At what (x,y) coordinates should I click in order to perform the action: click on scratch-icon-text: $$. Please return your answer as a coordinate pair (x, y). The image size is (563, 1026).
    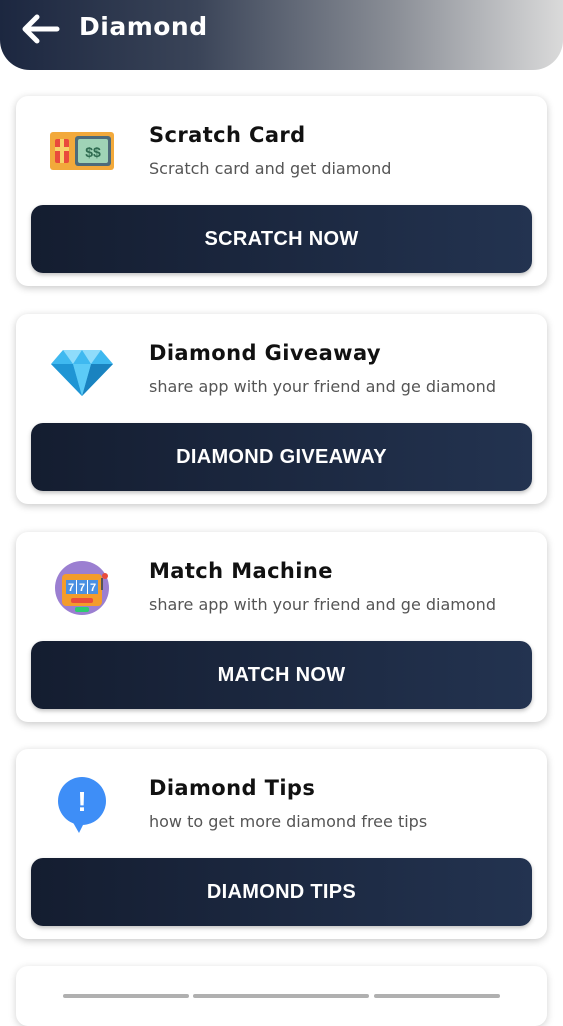
    Looking at the image, I should click on (93, 152).